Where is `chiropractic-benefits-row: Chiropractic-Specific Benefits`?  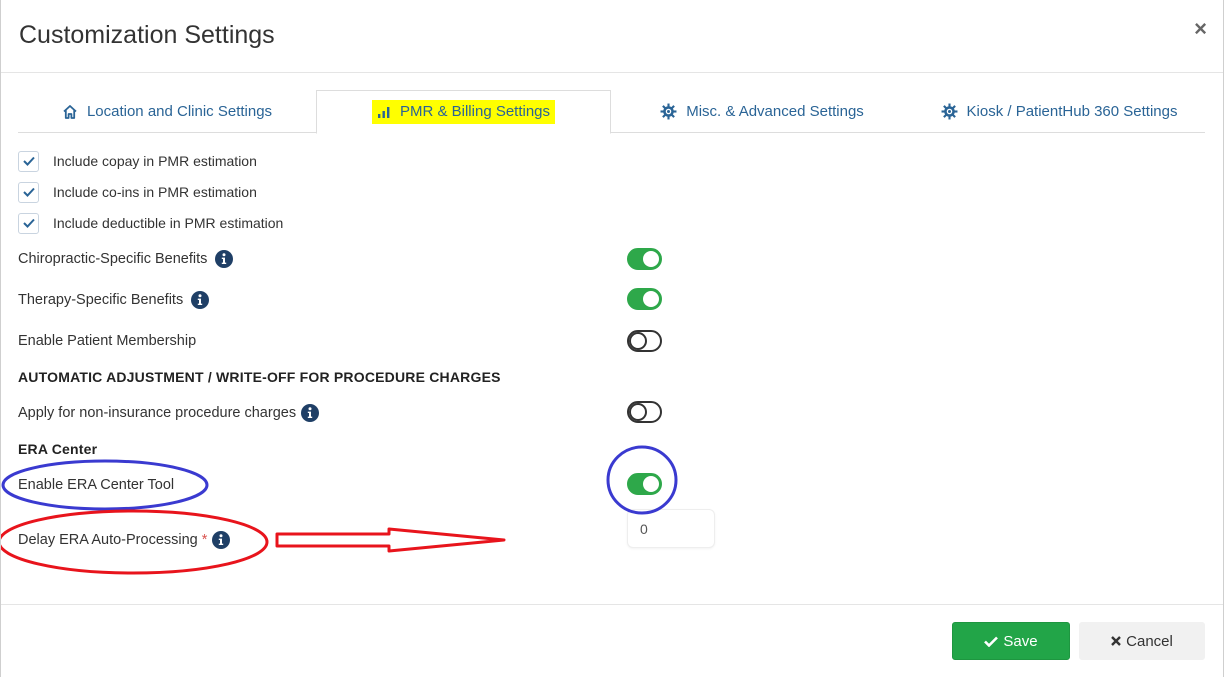 chiropractic-benefits-row: Chiropractic-Specific Benefits is located at coordinates (126, 259).